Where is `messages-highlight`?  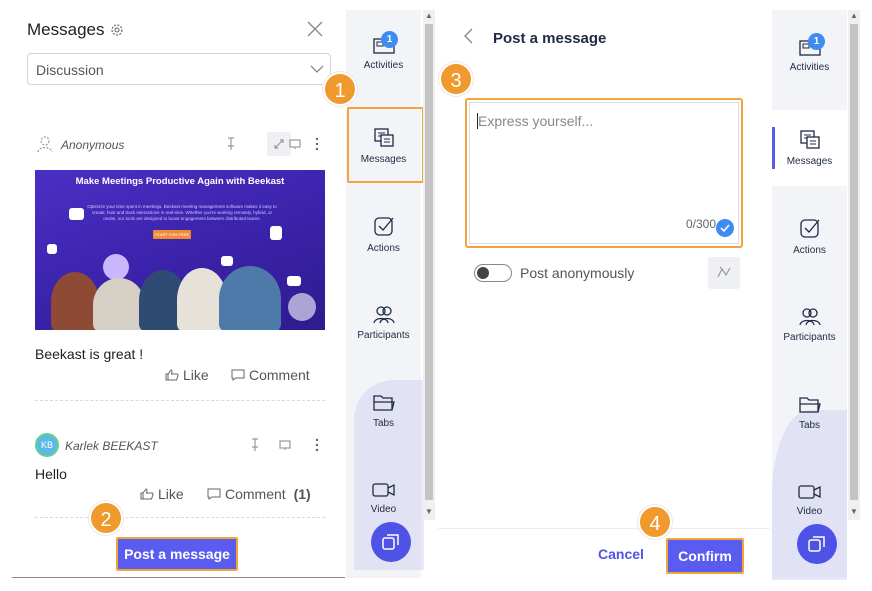
messages-highlight is located at coordinates (385, 145).